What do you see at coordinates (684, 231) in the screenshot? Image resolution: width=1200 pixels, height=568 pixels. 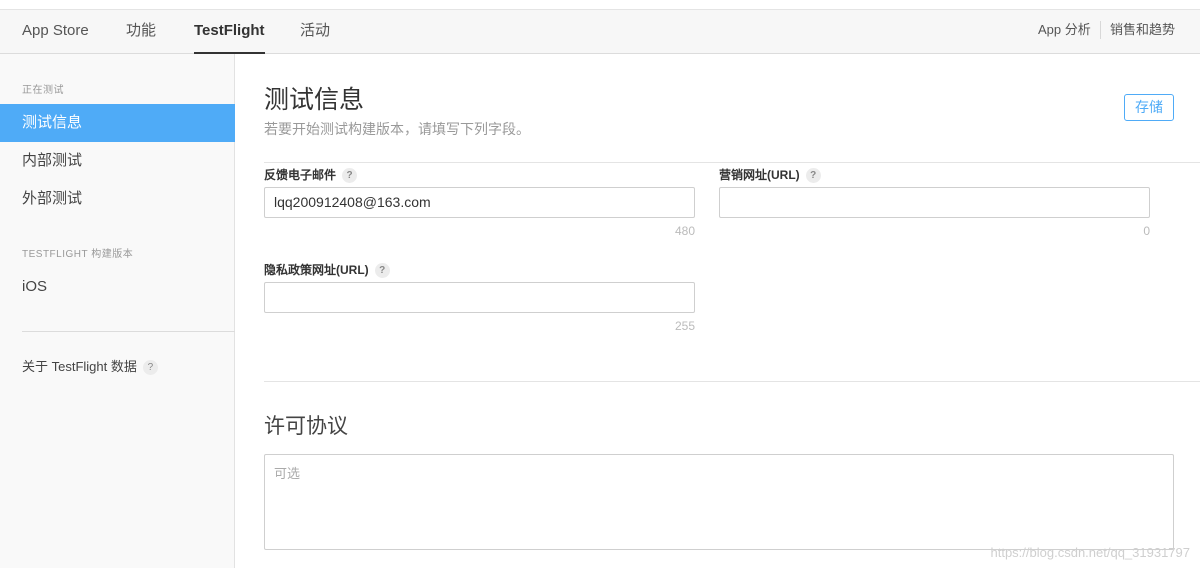 I see `feedback-email-char-counter: 480` at bounding box center [684, 231].